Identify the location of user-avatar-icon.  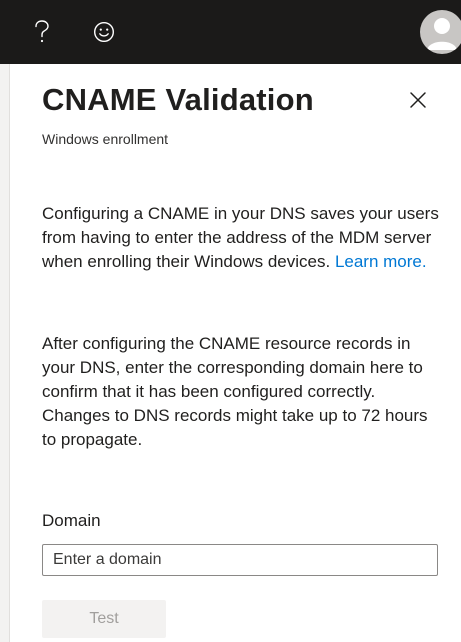
(442, 34).